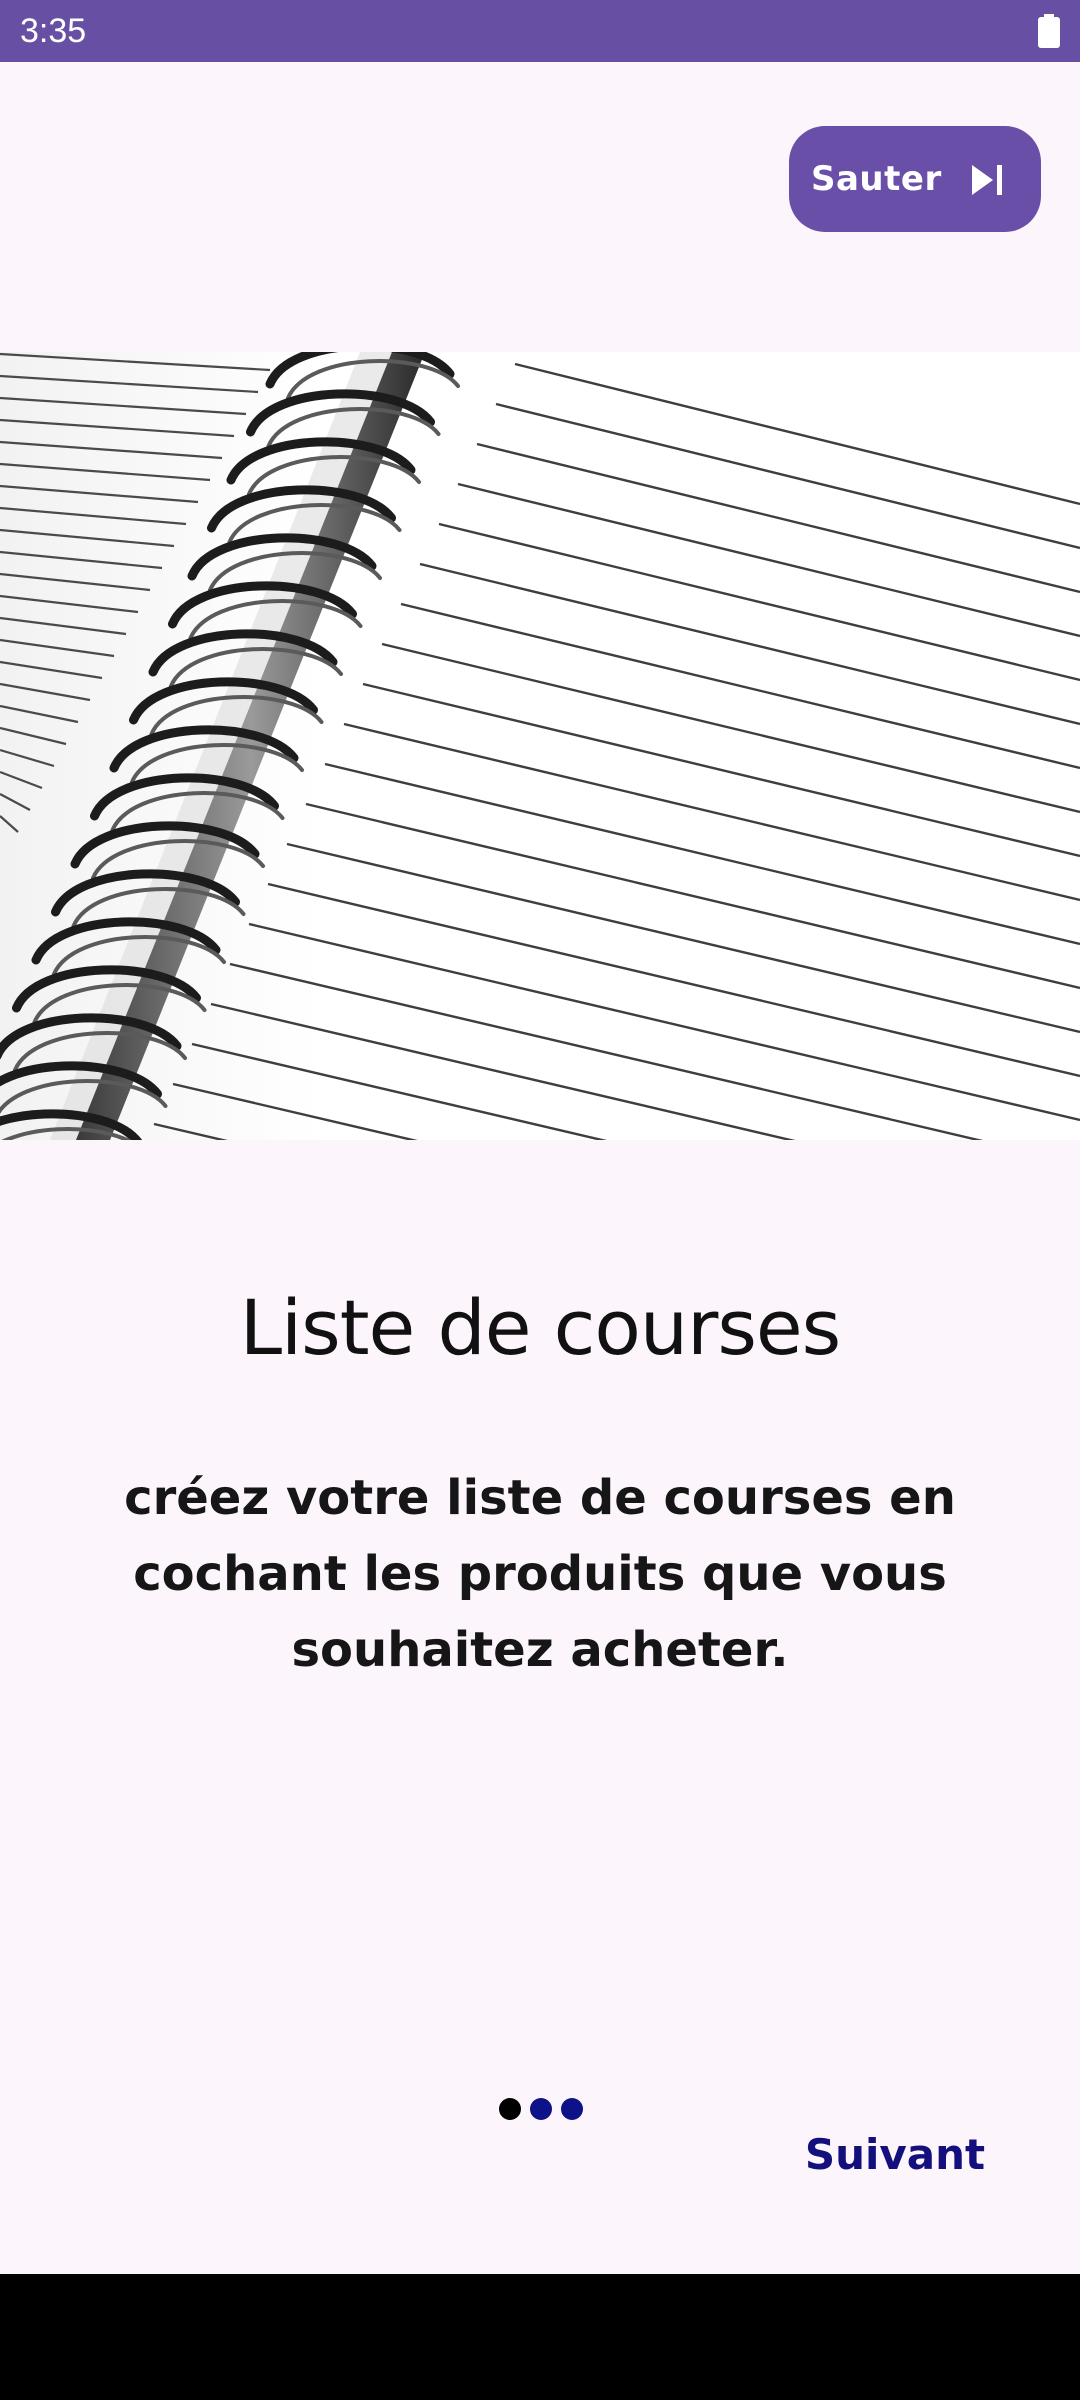  I want to click on status-bar: 3:35, so click(540, 31).